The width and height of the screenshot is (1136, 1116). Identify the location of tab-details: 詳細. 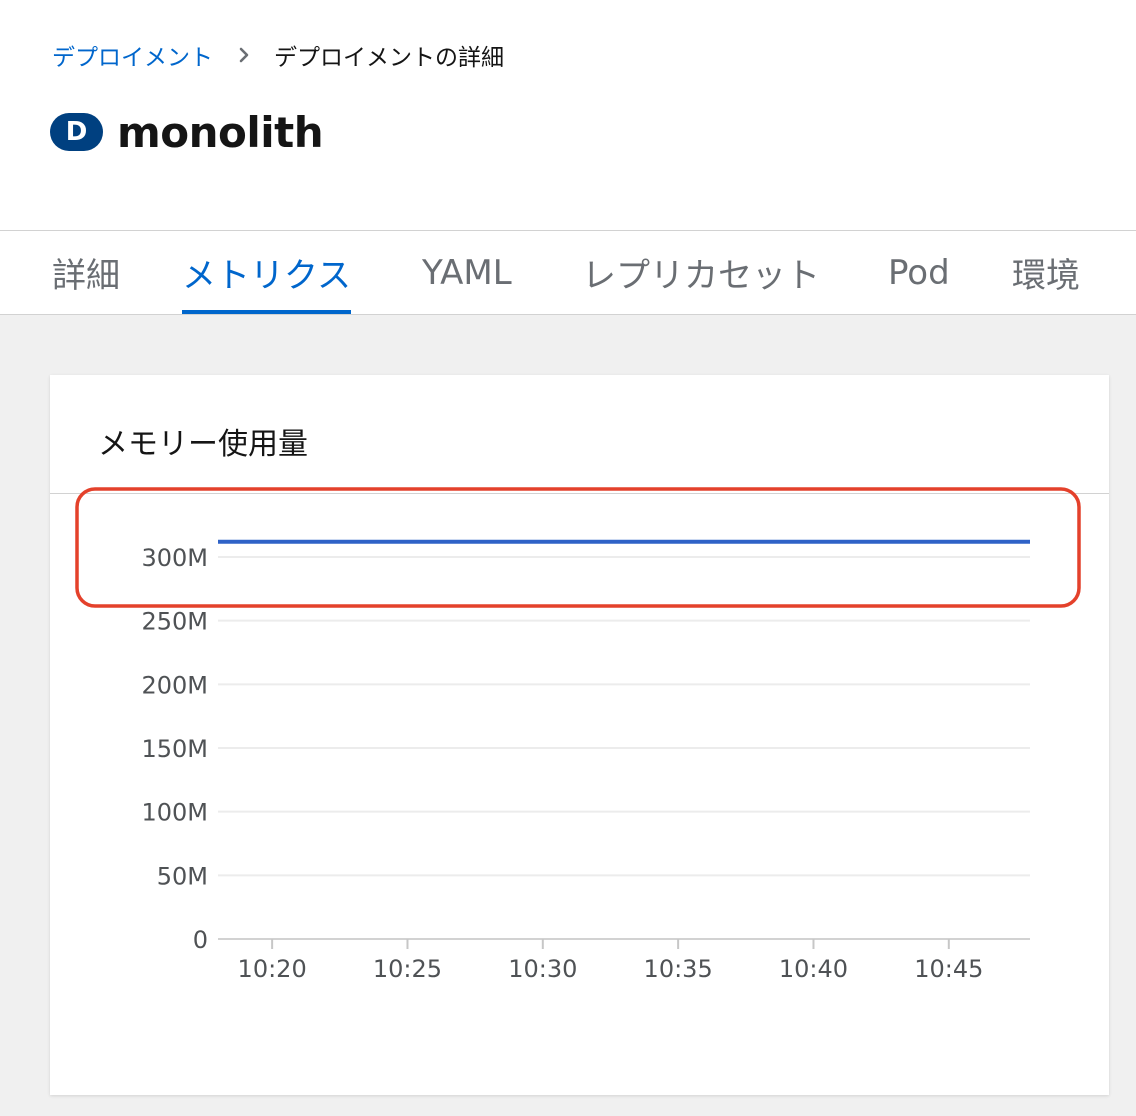
(86, 272).